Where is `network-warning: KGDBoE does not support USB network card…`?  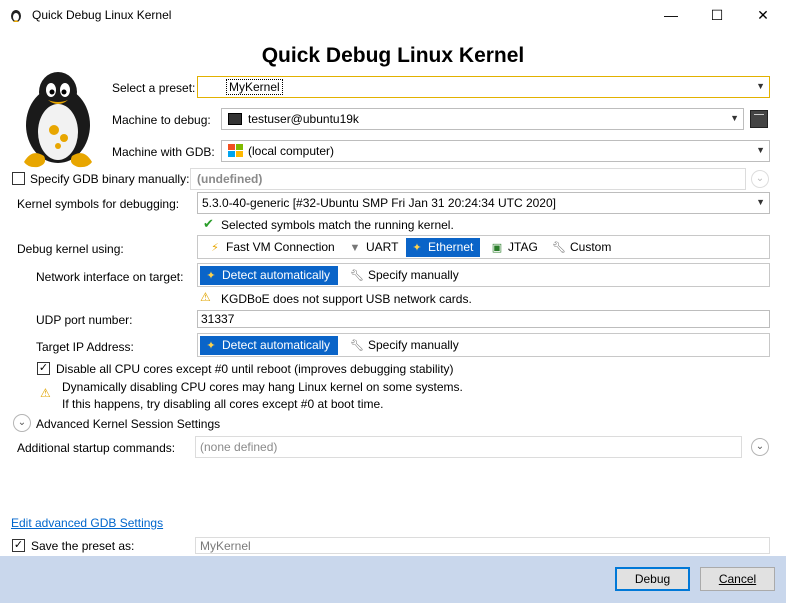
network-warning: KGDBoE does not support USB network card… is located at coordinates (346, 299).